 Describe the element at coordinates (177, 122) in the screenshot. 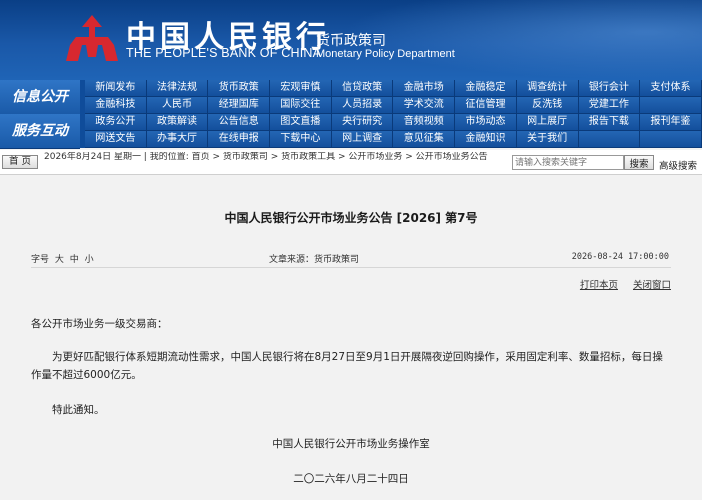

I see `nav-link: 政策解读` at that location.